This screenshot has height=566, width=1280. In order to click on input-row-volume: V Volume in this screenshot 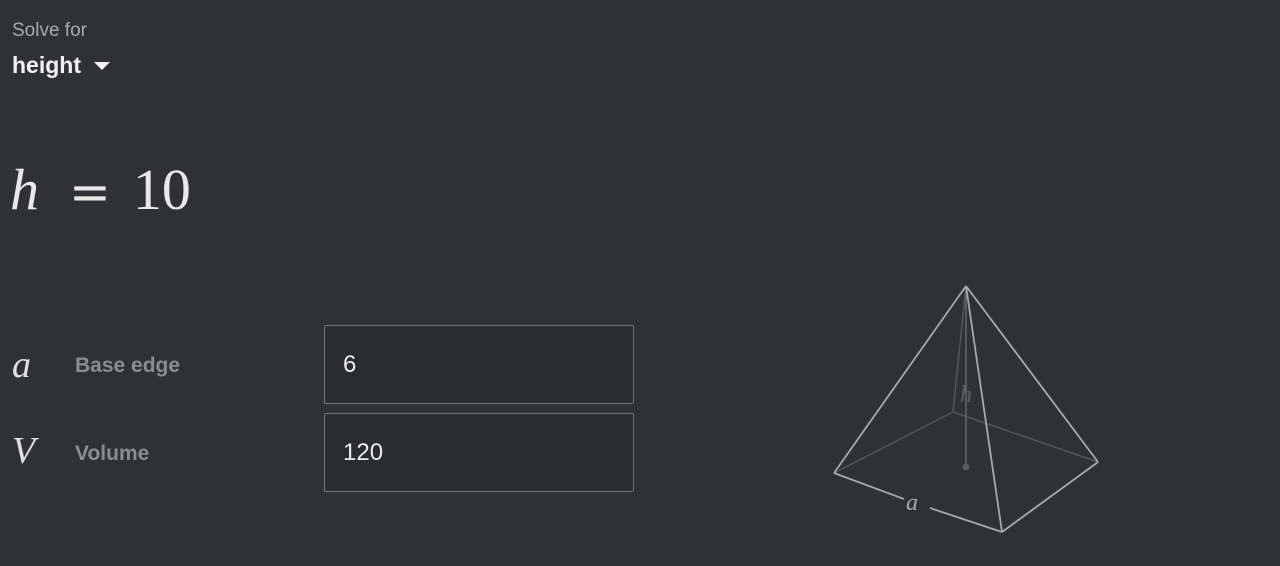, I will do `click(320, 454)`.